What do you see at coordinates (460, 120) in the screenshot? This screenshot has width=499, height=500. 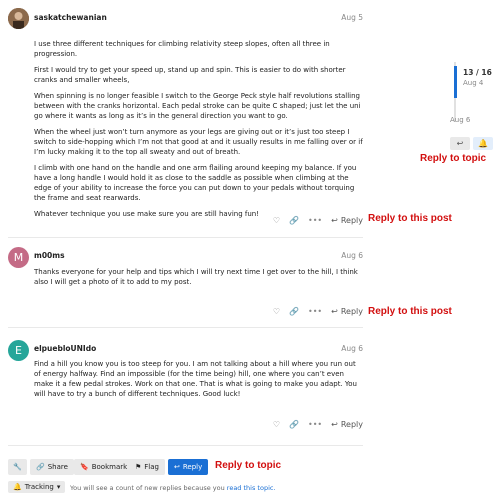 I see `timeline-end-date: Aug 6` at bounding box center [460, 120].